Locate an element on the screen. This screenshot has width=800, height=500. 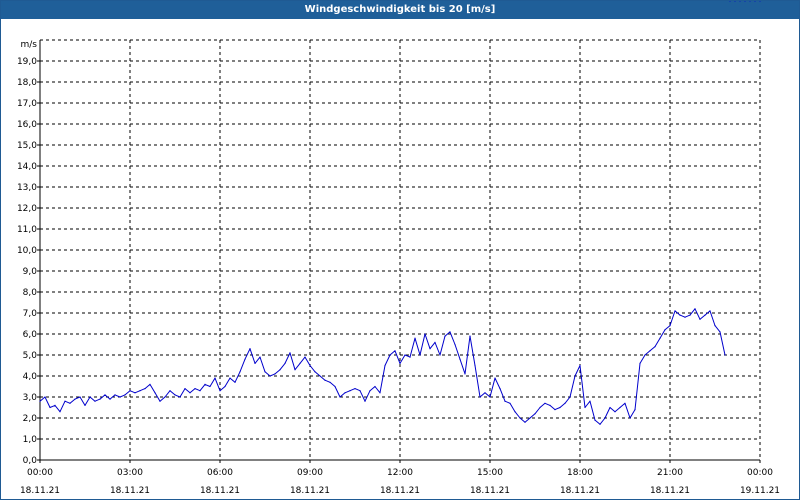
x-tick-time-label: 15:00 is located at coordinates (490, 473).